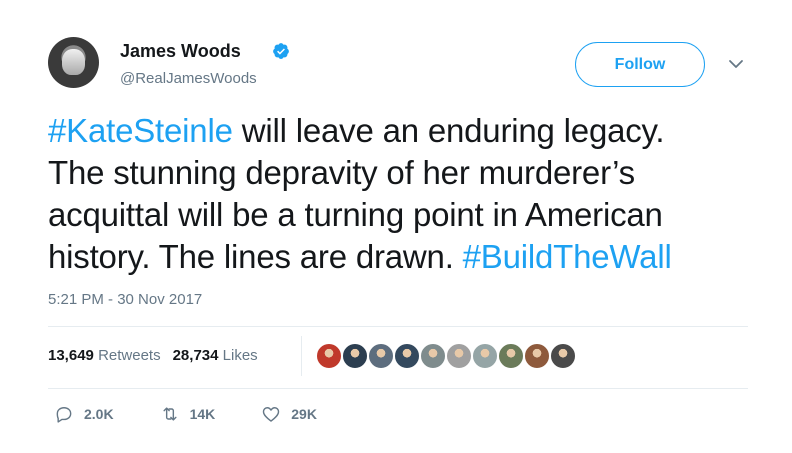  I want to click on like-action: 29K, so click(289, 414).